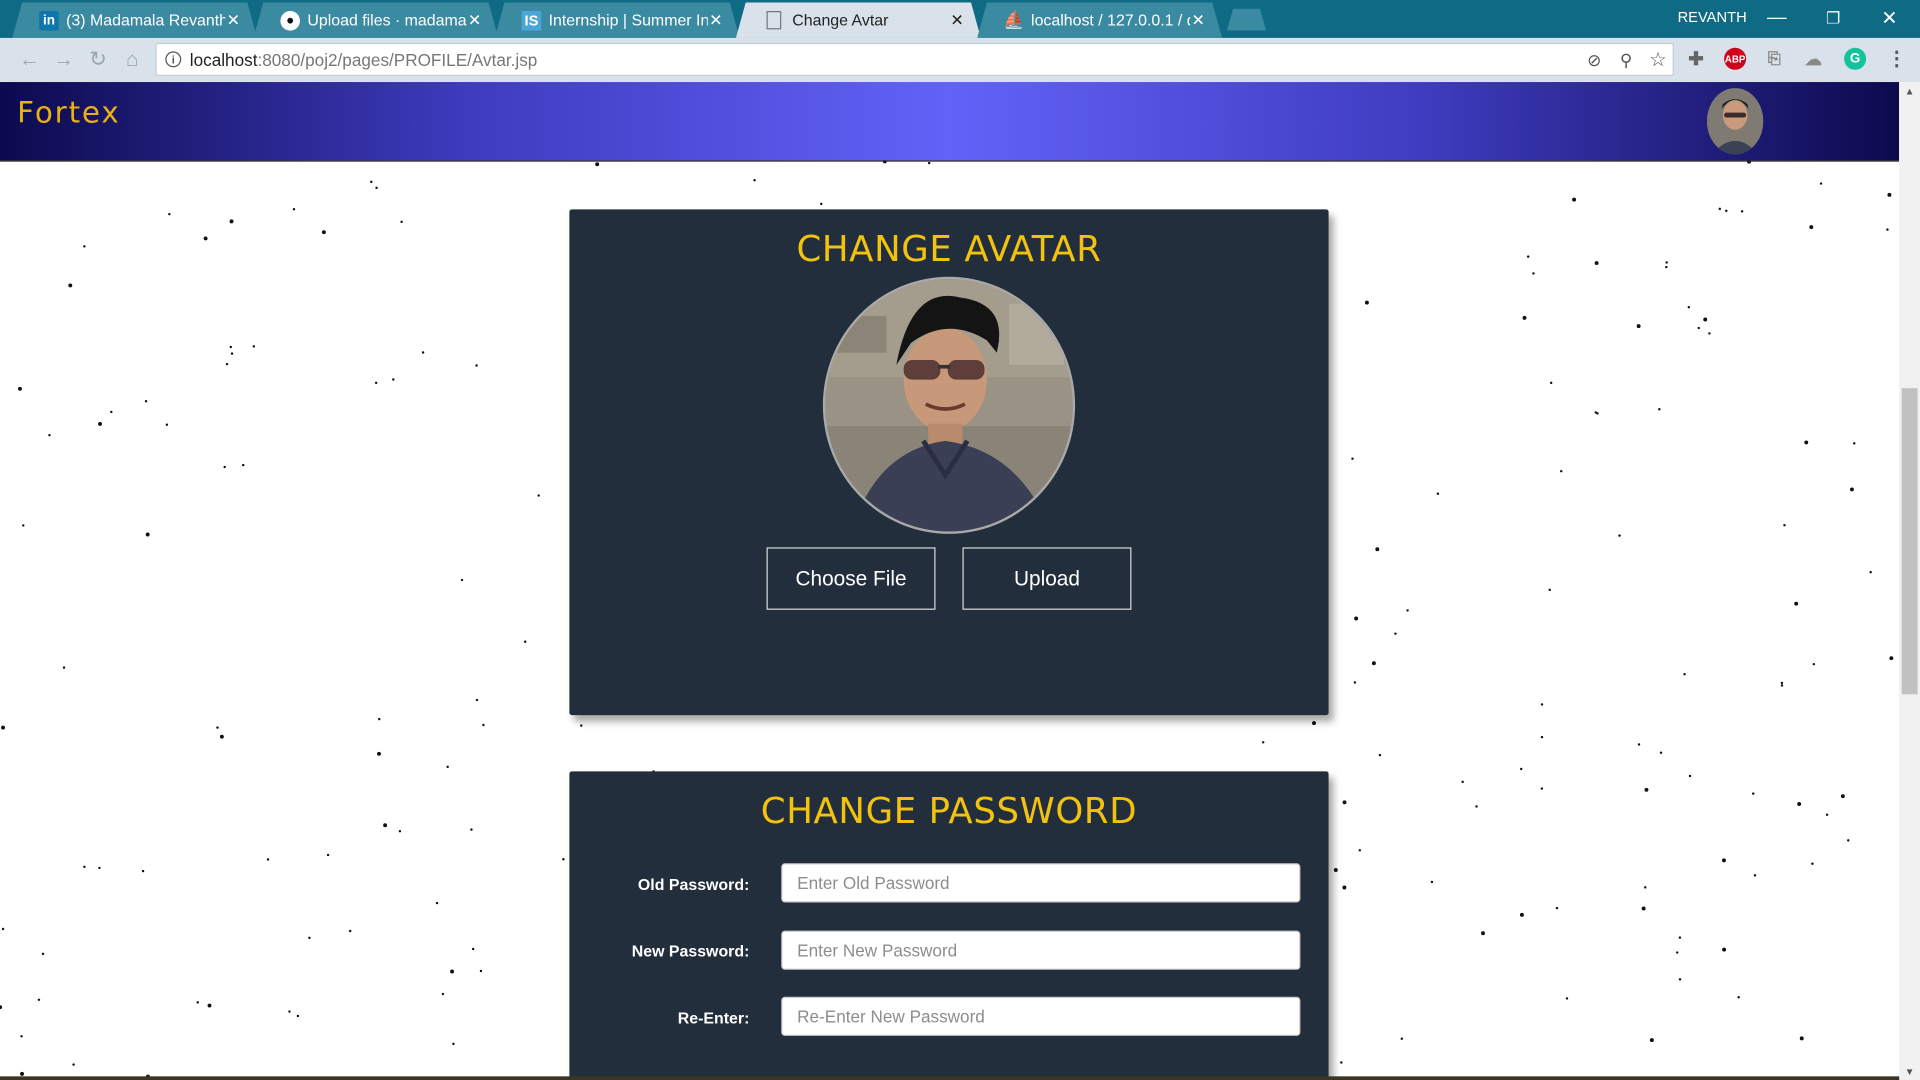  What do you see at coordinates (134, 20) in the screenshot?
I see `tab-linkedin: in (3) Madamala Revanth | L ✕` at bounding box center [134, 20].